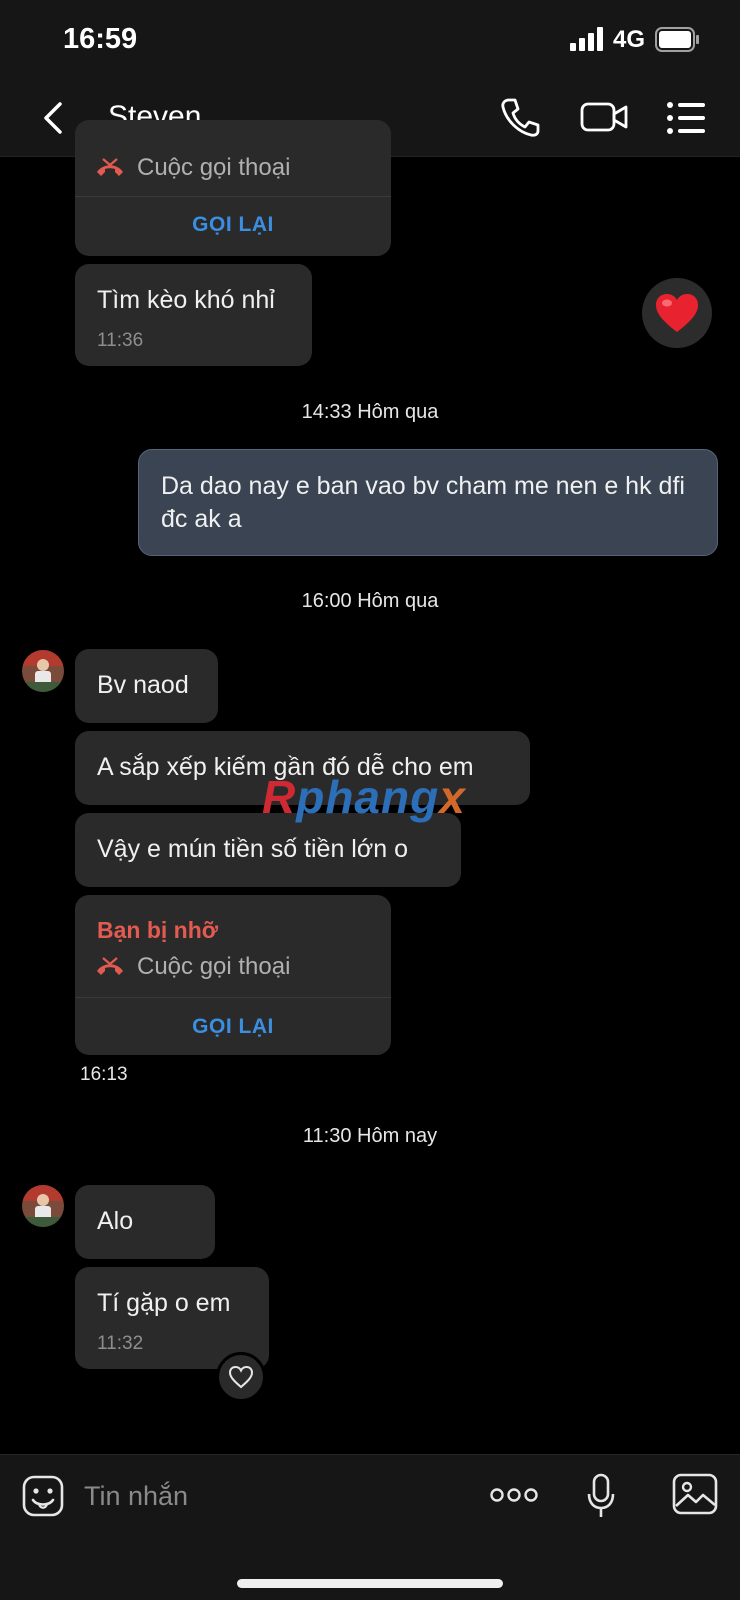 The height and width of the screenshot is (1600, 740). Describe the element at coordinates (54, 118) in the screenshot. I see `back-icon` at that location.